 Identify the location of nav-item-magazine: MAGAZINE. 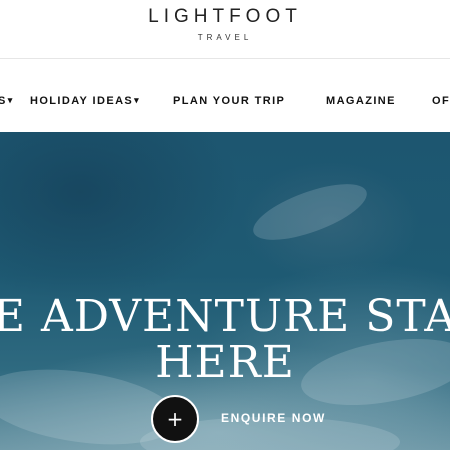
(361, 101).